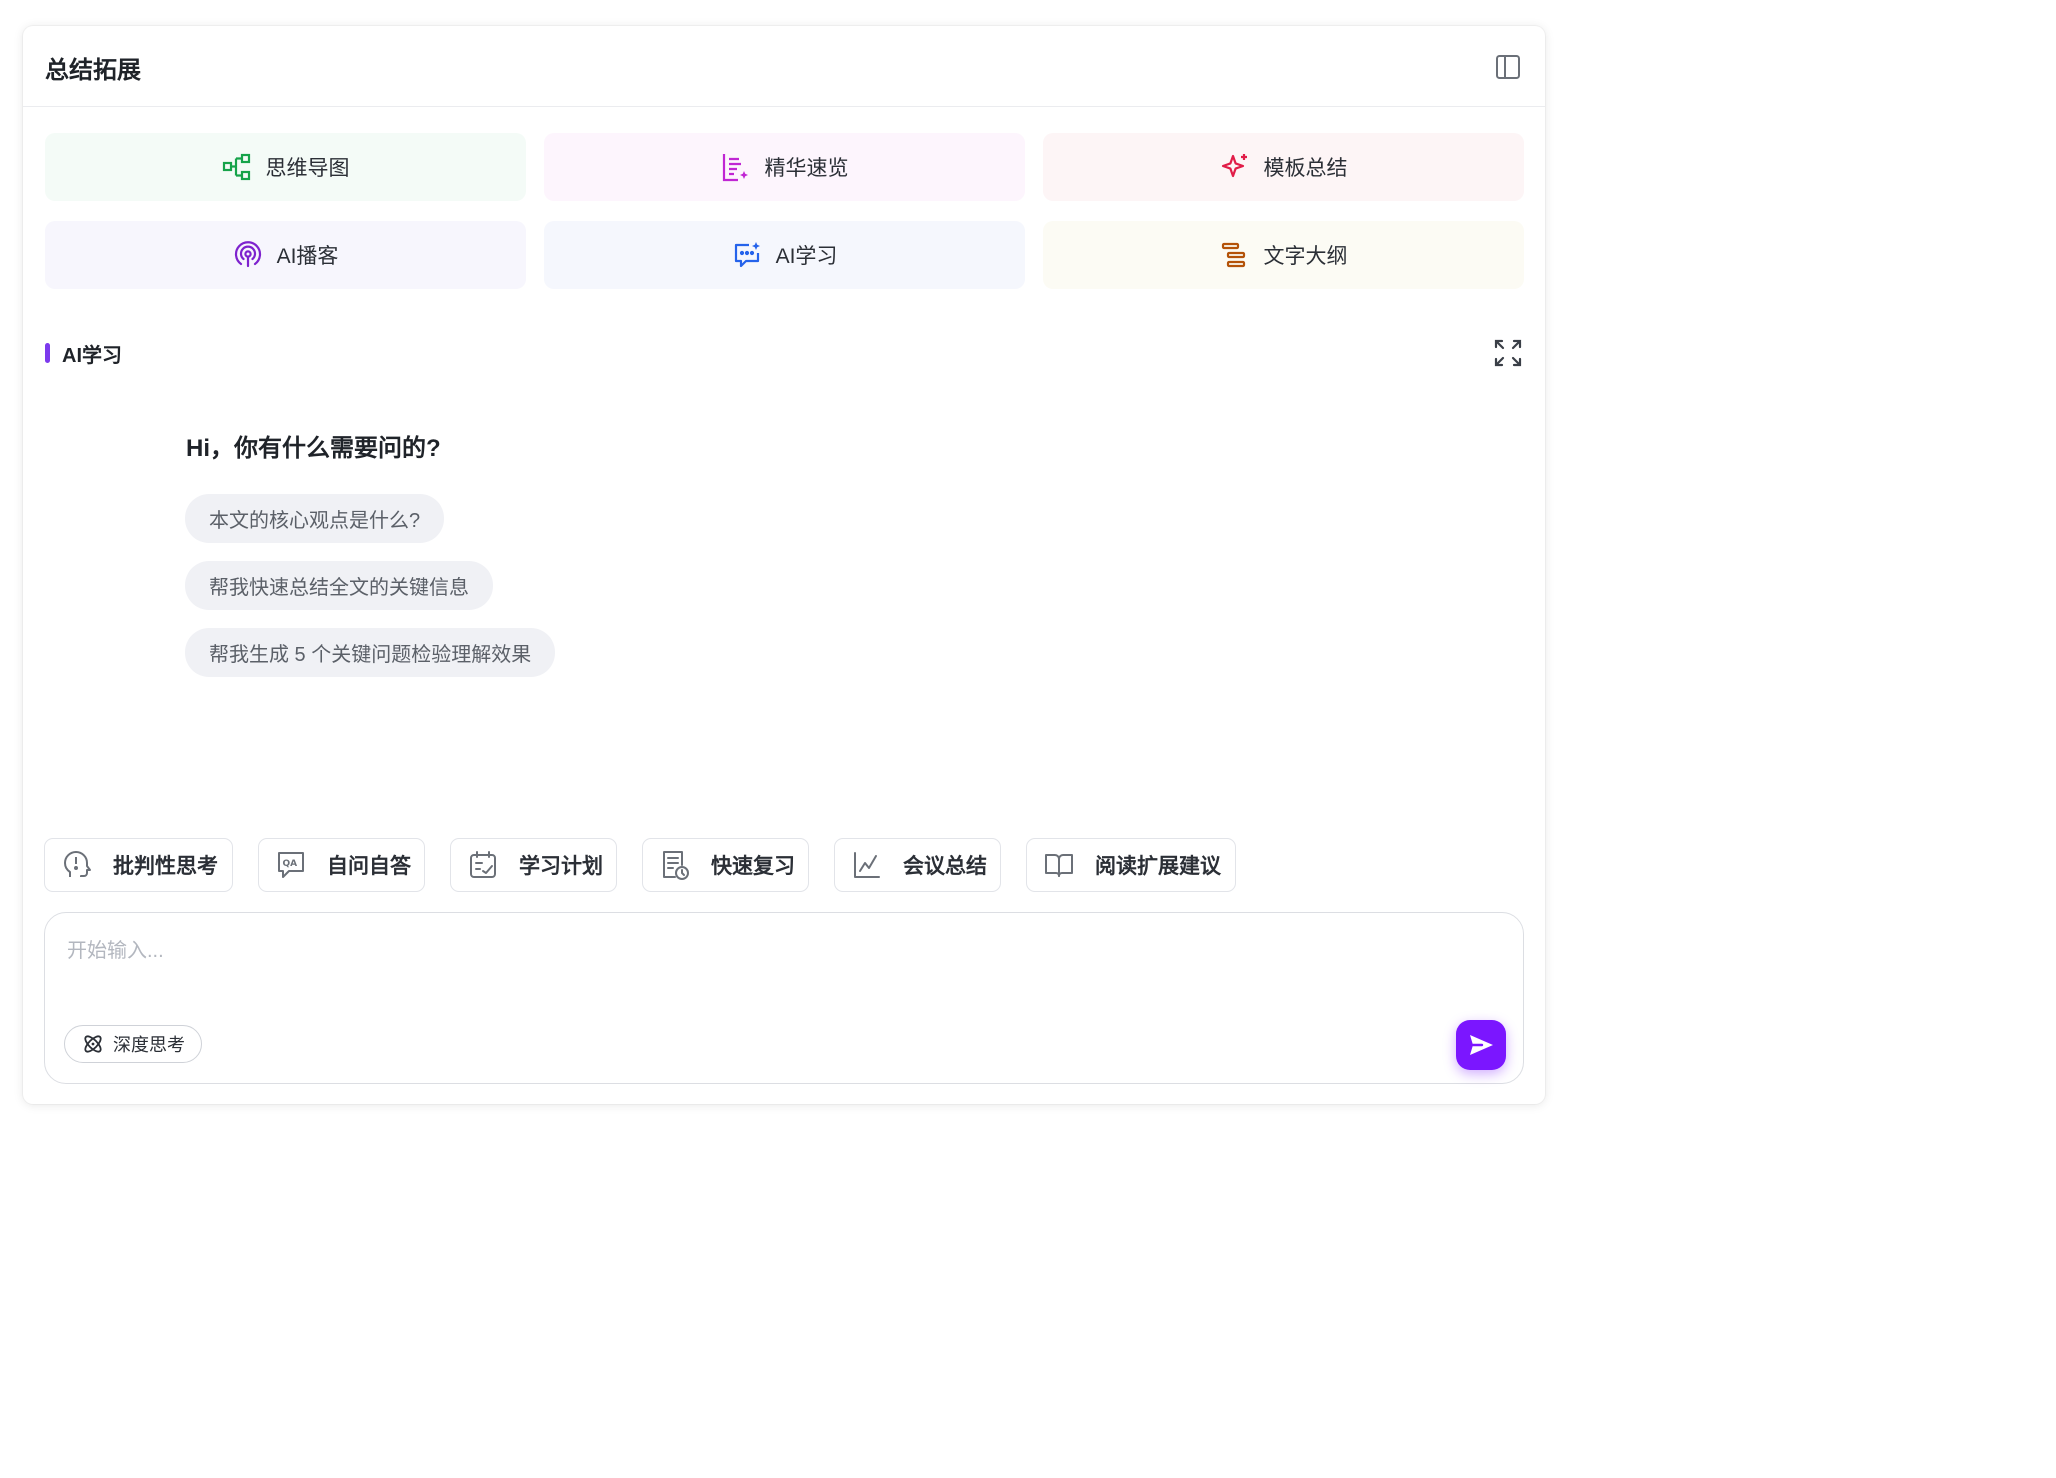 Image resolution: width=2056 pixels, height=1478 pixels. Describe the element at coordinates (1234, 166) in the screenshot. I see `sparkle-icon` at that location.